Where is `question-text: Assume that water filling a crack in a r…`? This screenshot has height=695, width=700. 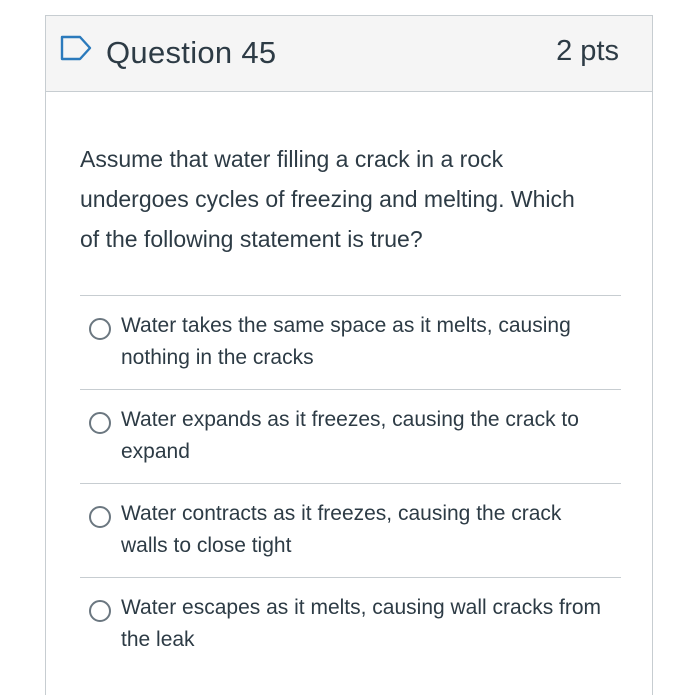 question-text: Assume that water filling a crack in a r… is located at coordinates (327, 199).